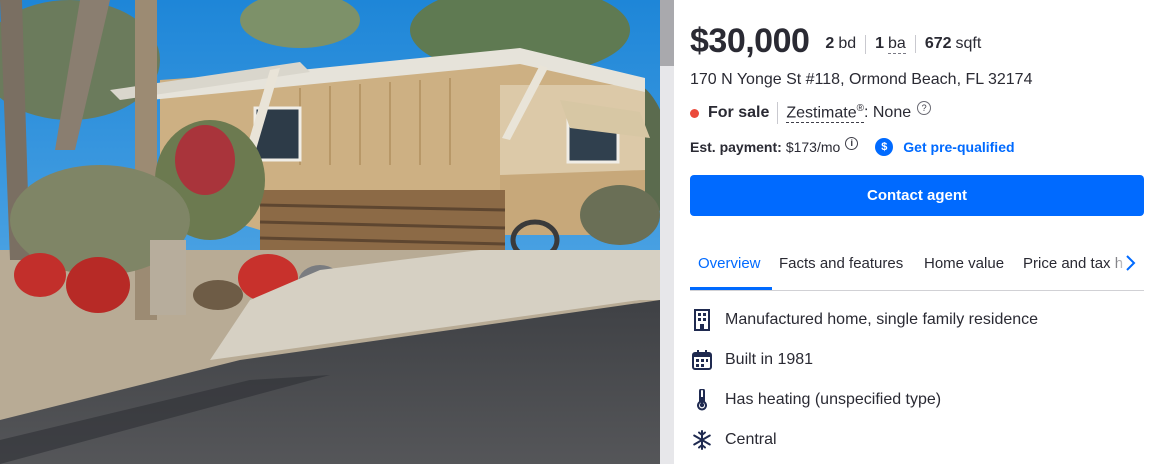 This screenshot has height=464, width=1157. I want to click on feature-heating: Has heating (unspecified type), so click(815, 400).